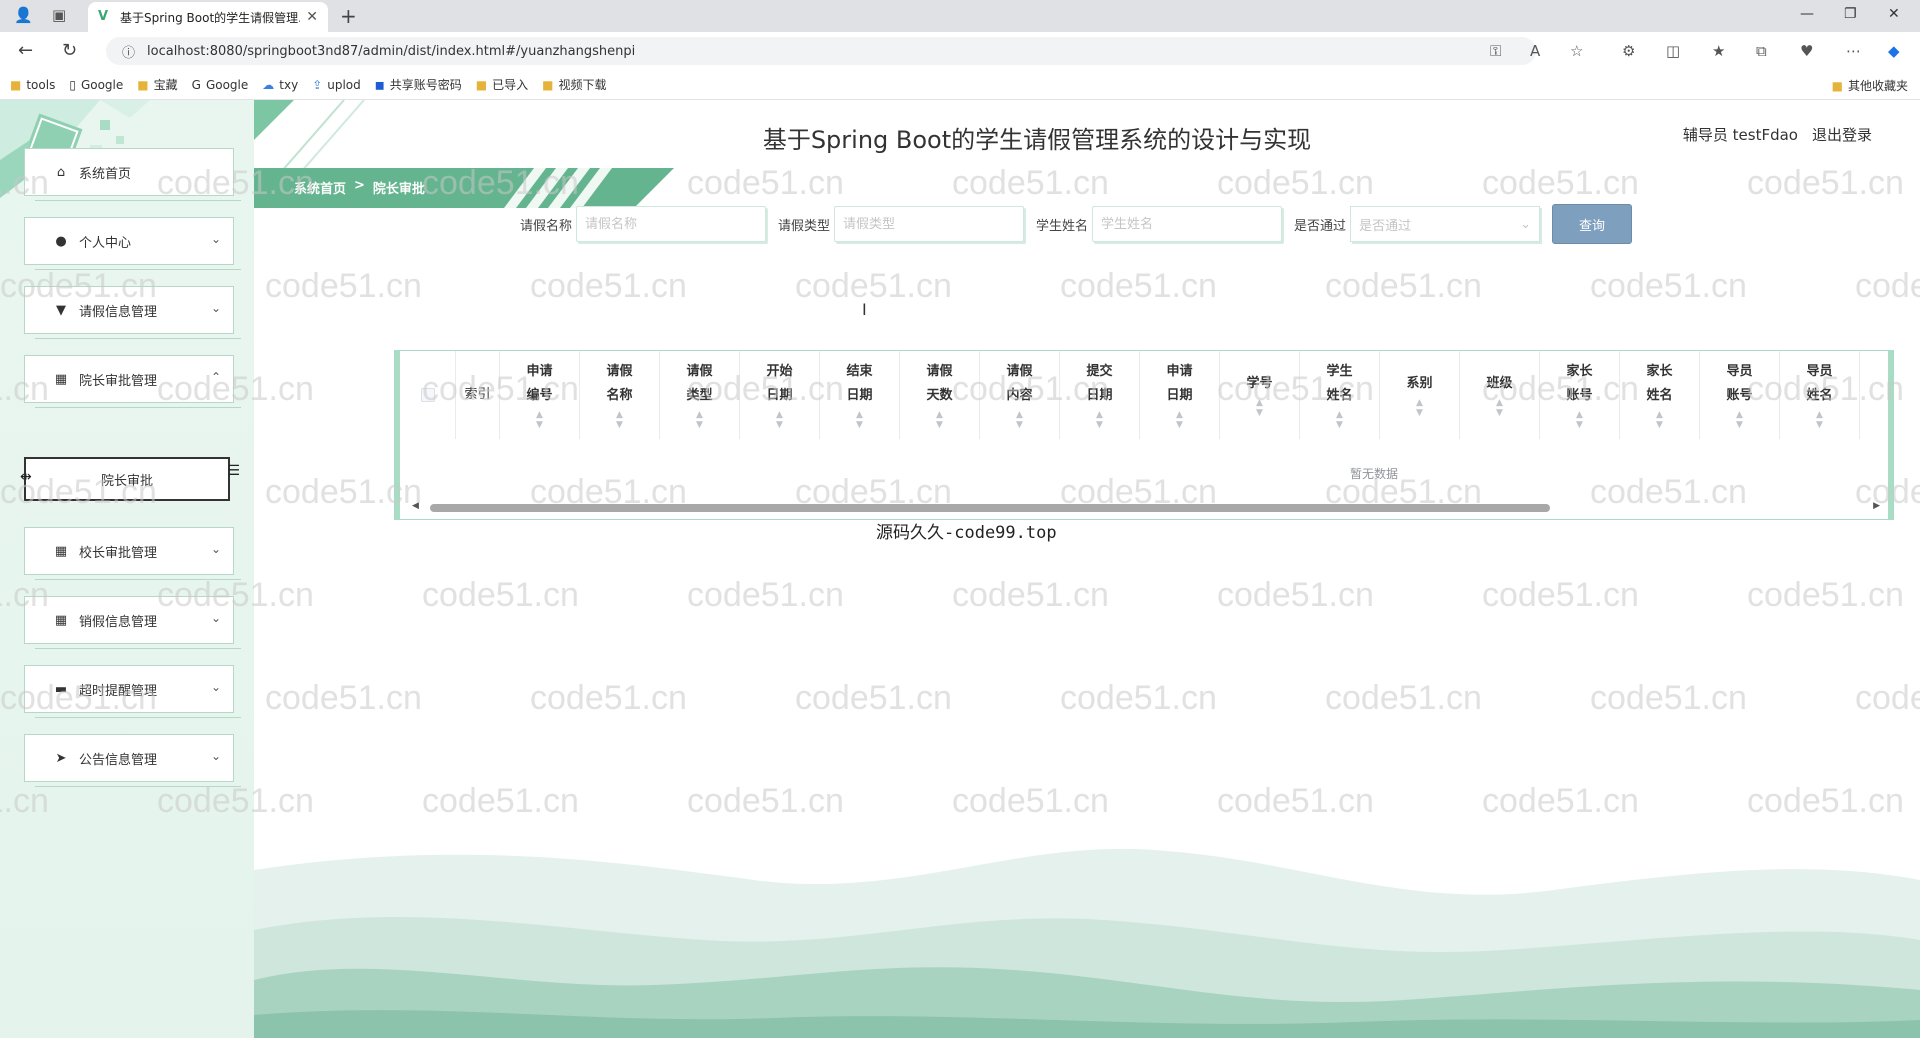 Image resolution: width=1920 pixels, height=1038 pixels. I want to click on sidebar-item-principal-approval: ▦ 校长审批管理 ⌄, so click(132, 553).